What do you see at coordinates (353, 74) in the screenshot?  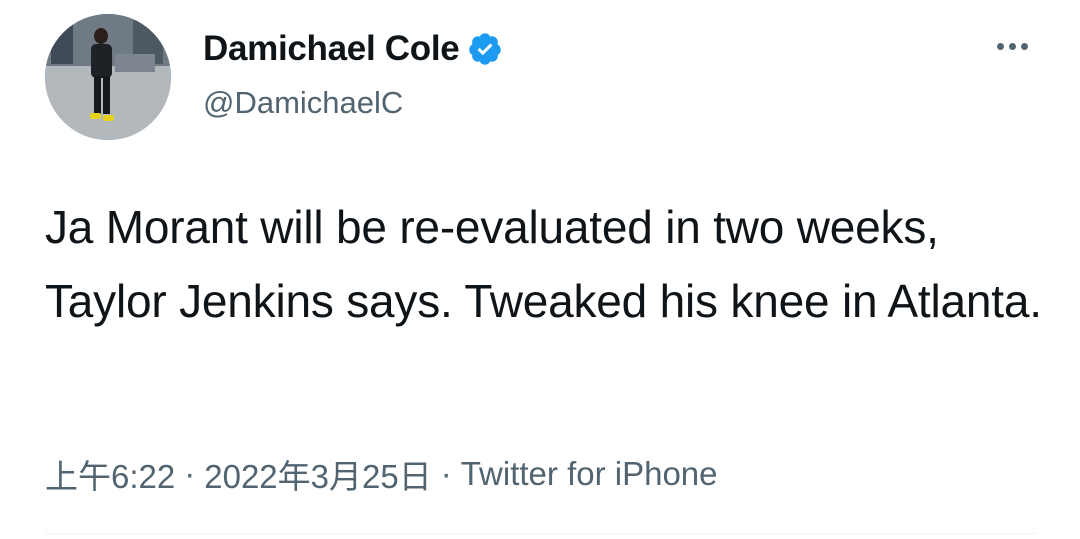 I see `author-block: Damichael Cole @DamichaelC` at bounding box center [353, 74].